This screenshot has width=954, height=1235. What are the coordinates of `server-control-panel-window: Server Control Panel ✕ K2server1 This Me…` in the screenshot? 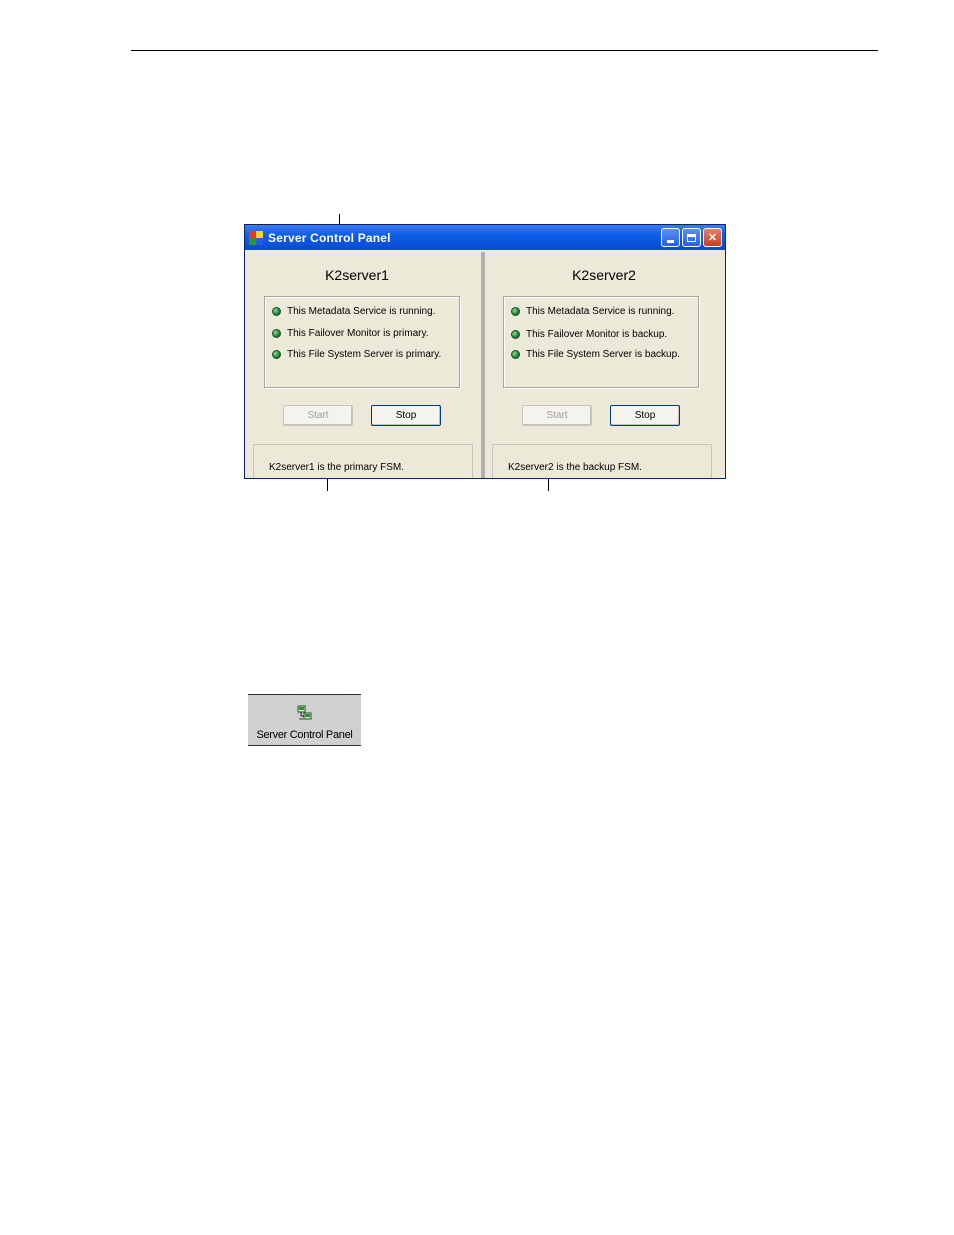 It's located at (485, 351).